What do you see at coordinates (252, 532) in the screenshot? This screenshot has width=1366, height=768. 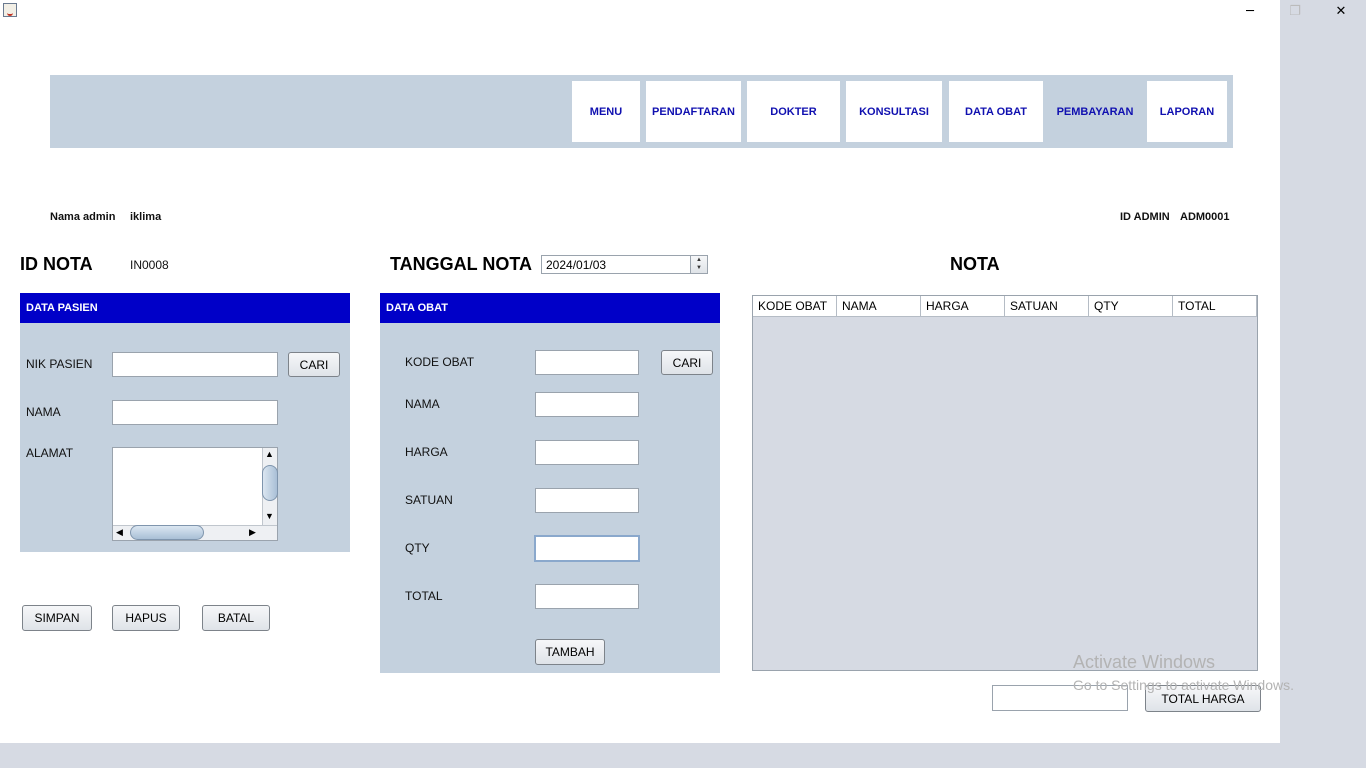 I see `scroll-right-icon: ▶` at bounding box center [252, 532].